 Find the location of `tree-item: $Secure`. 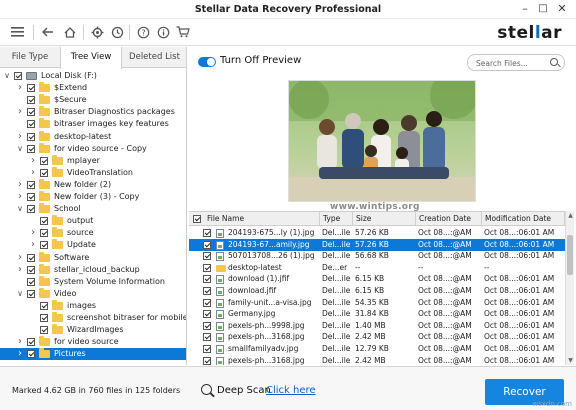

tree-item: $Secure is located at coordinates (93, 100).